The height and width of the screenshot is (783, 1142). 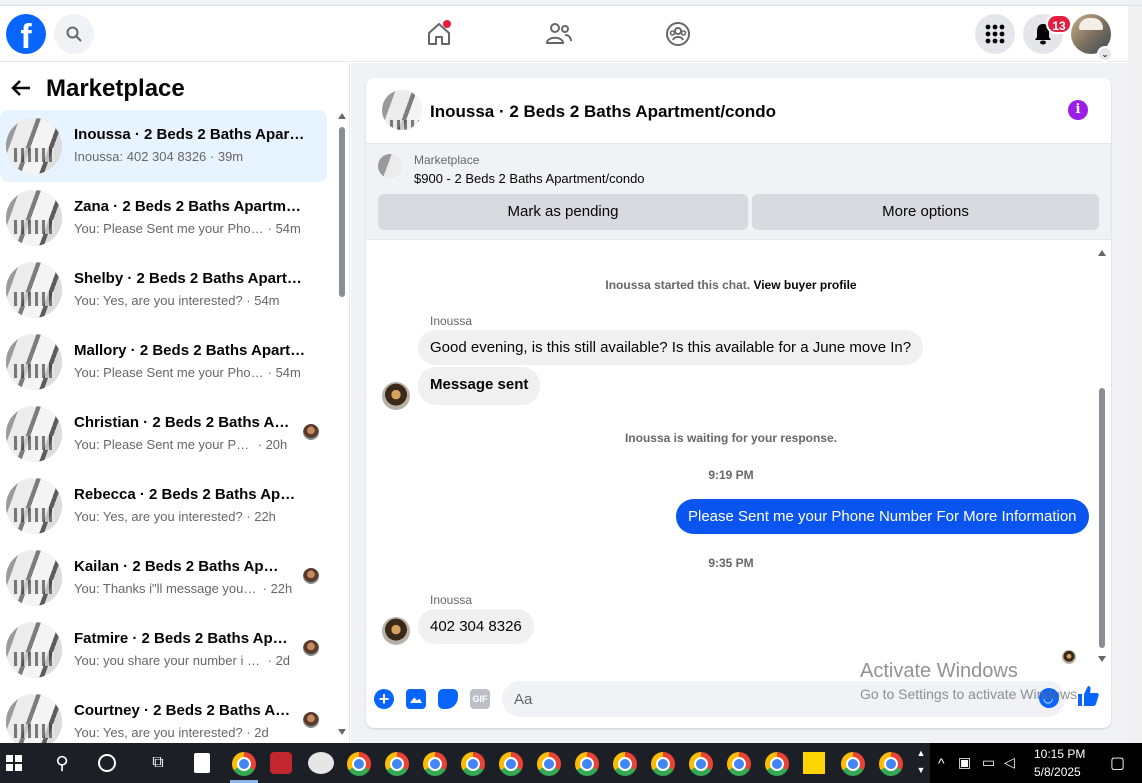 I want to click on facebook-logo: f, so click(x=26, y=34).